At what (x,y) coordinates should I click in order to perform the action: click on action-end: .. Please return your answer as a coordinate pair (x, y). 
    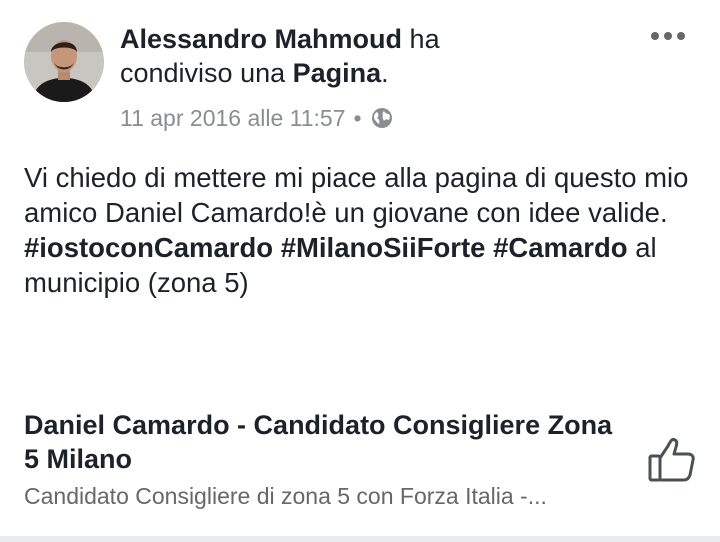
    Looking at the image, I should click on (385, 73).